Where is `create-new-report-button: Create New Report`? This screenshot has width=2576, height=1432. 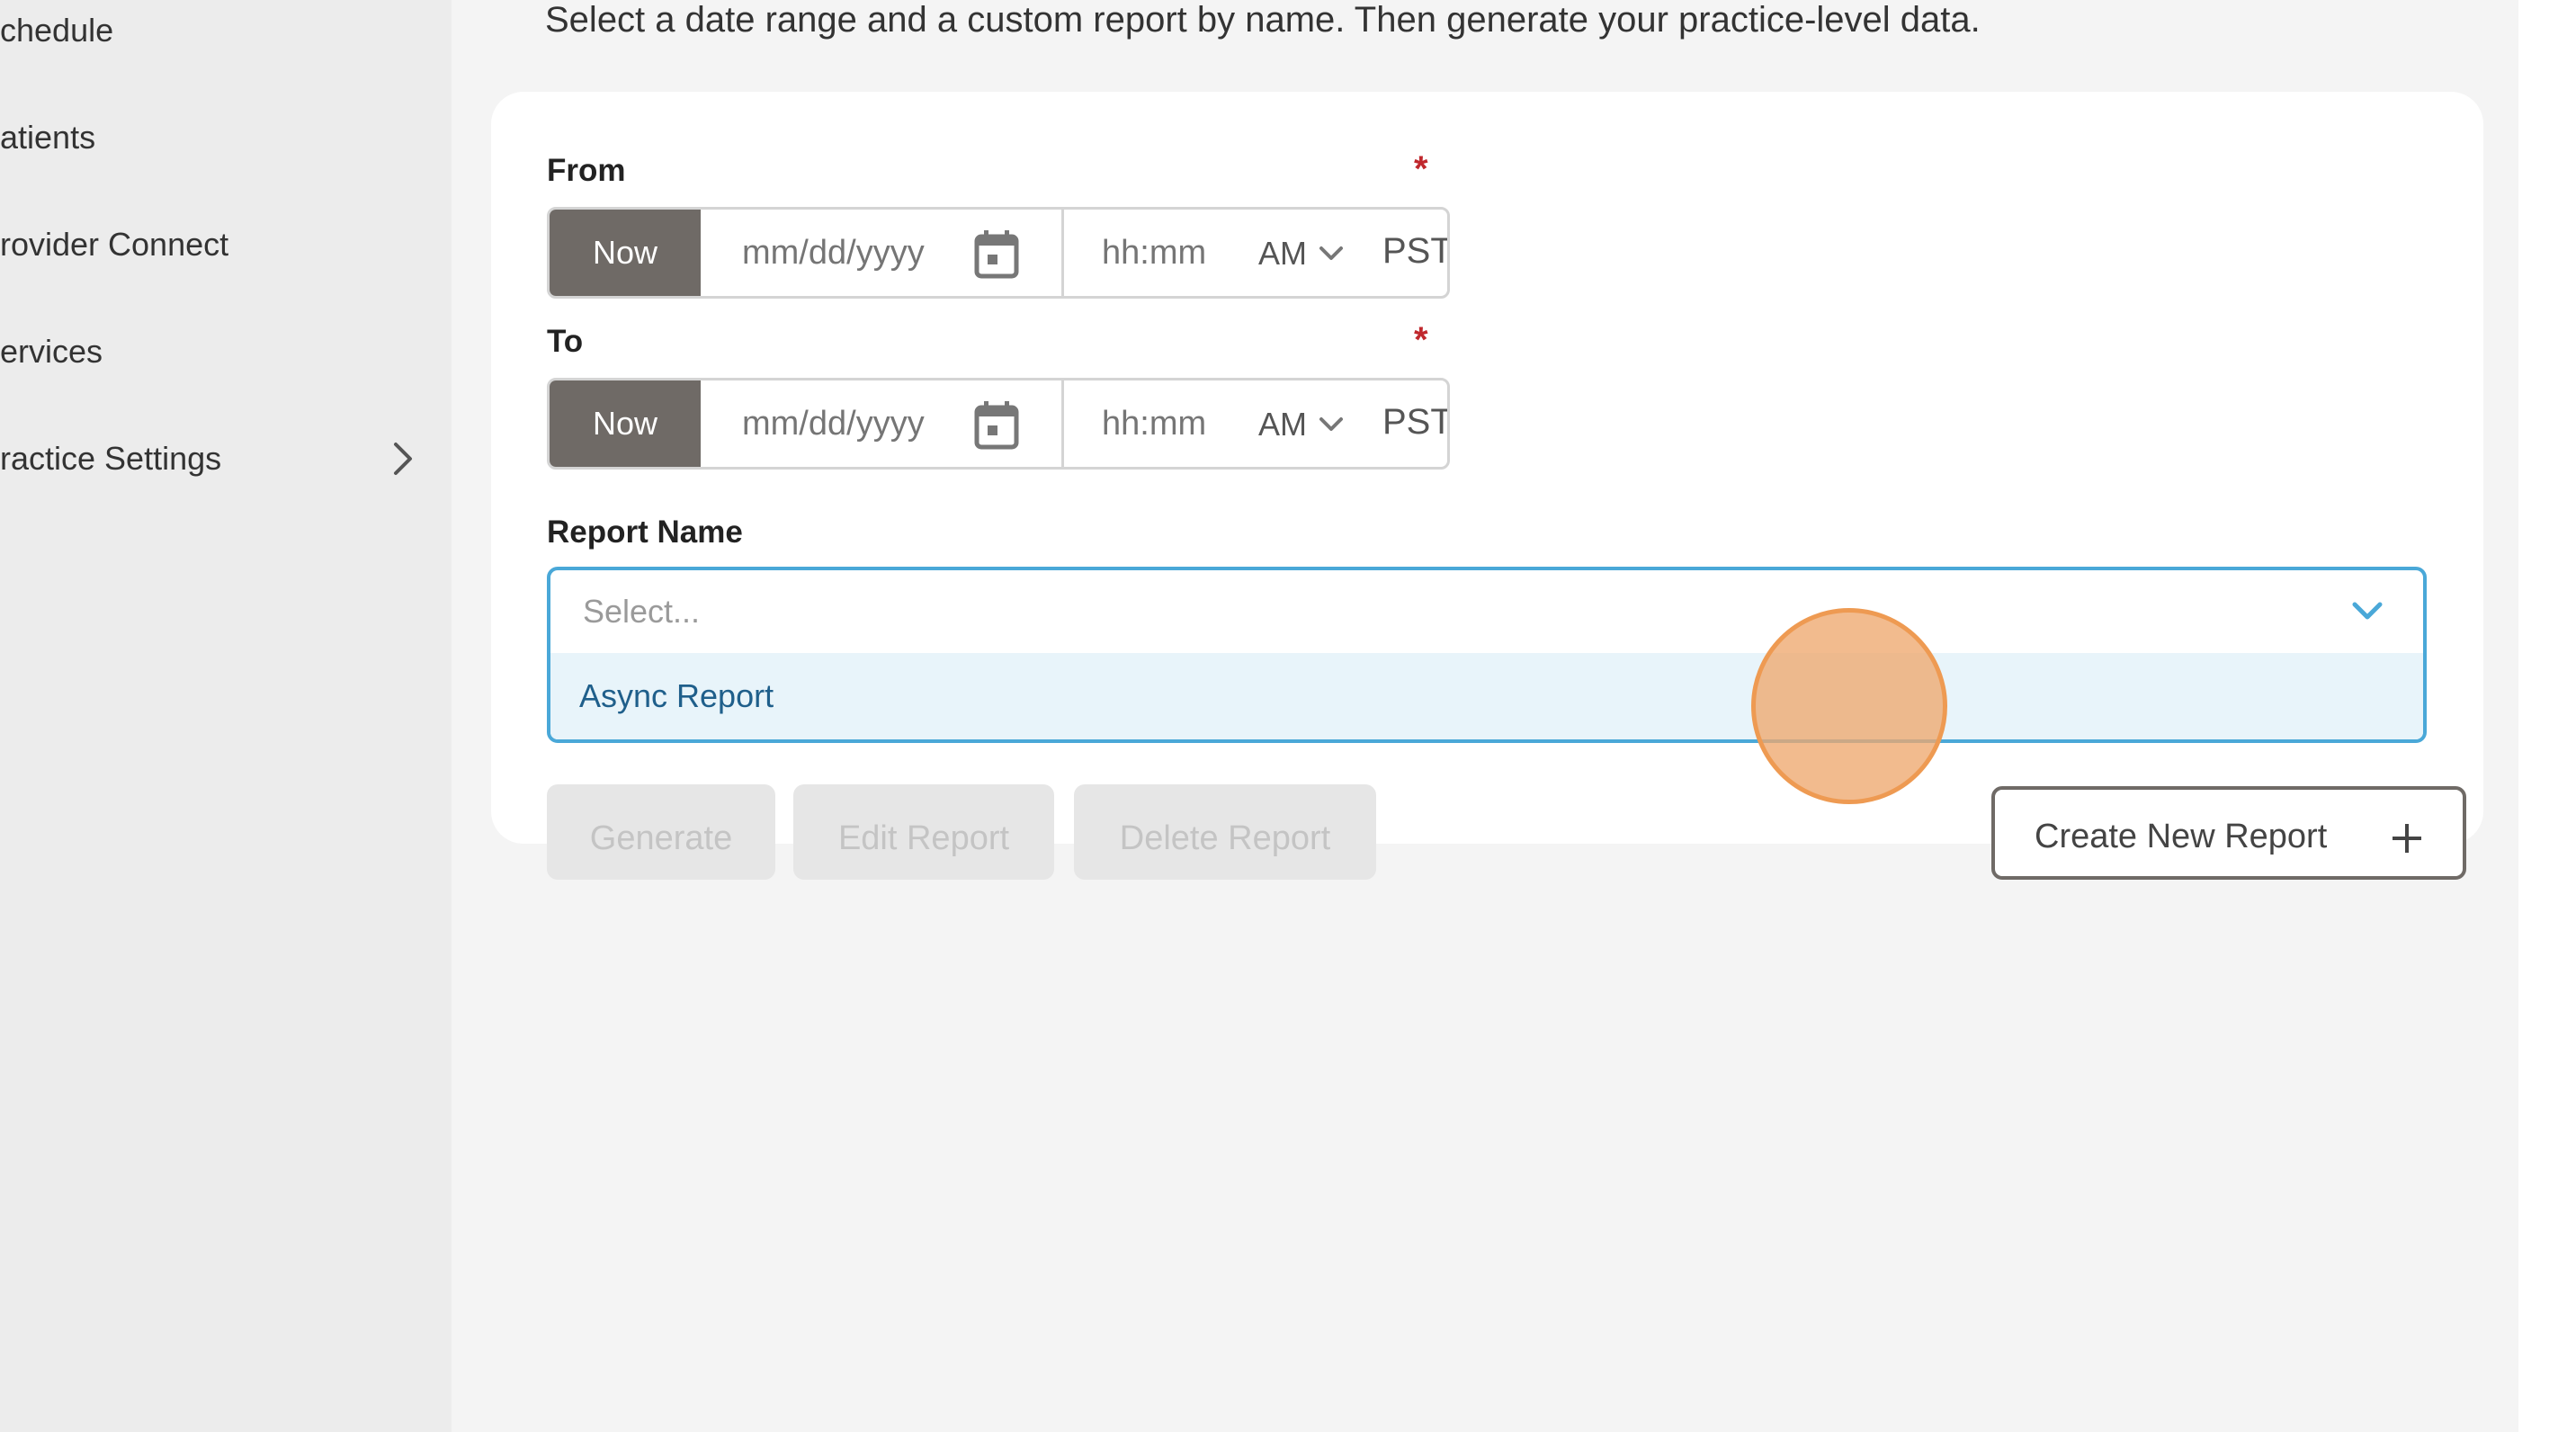
create-new-report-button: Create New Report is located at coordinates (2228, 833).